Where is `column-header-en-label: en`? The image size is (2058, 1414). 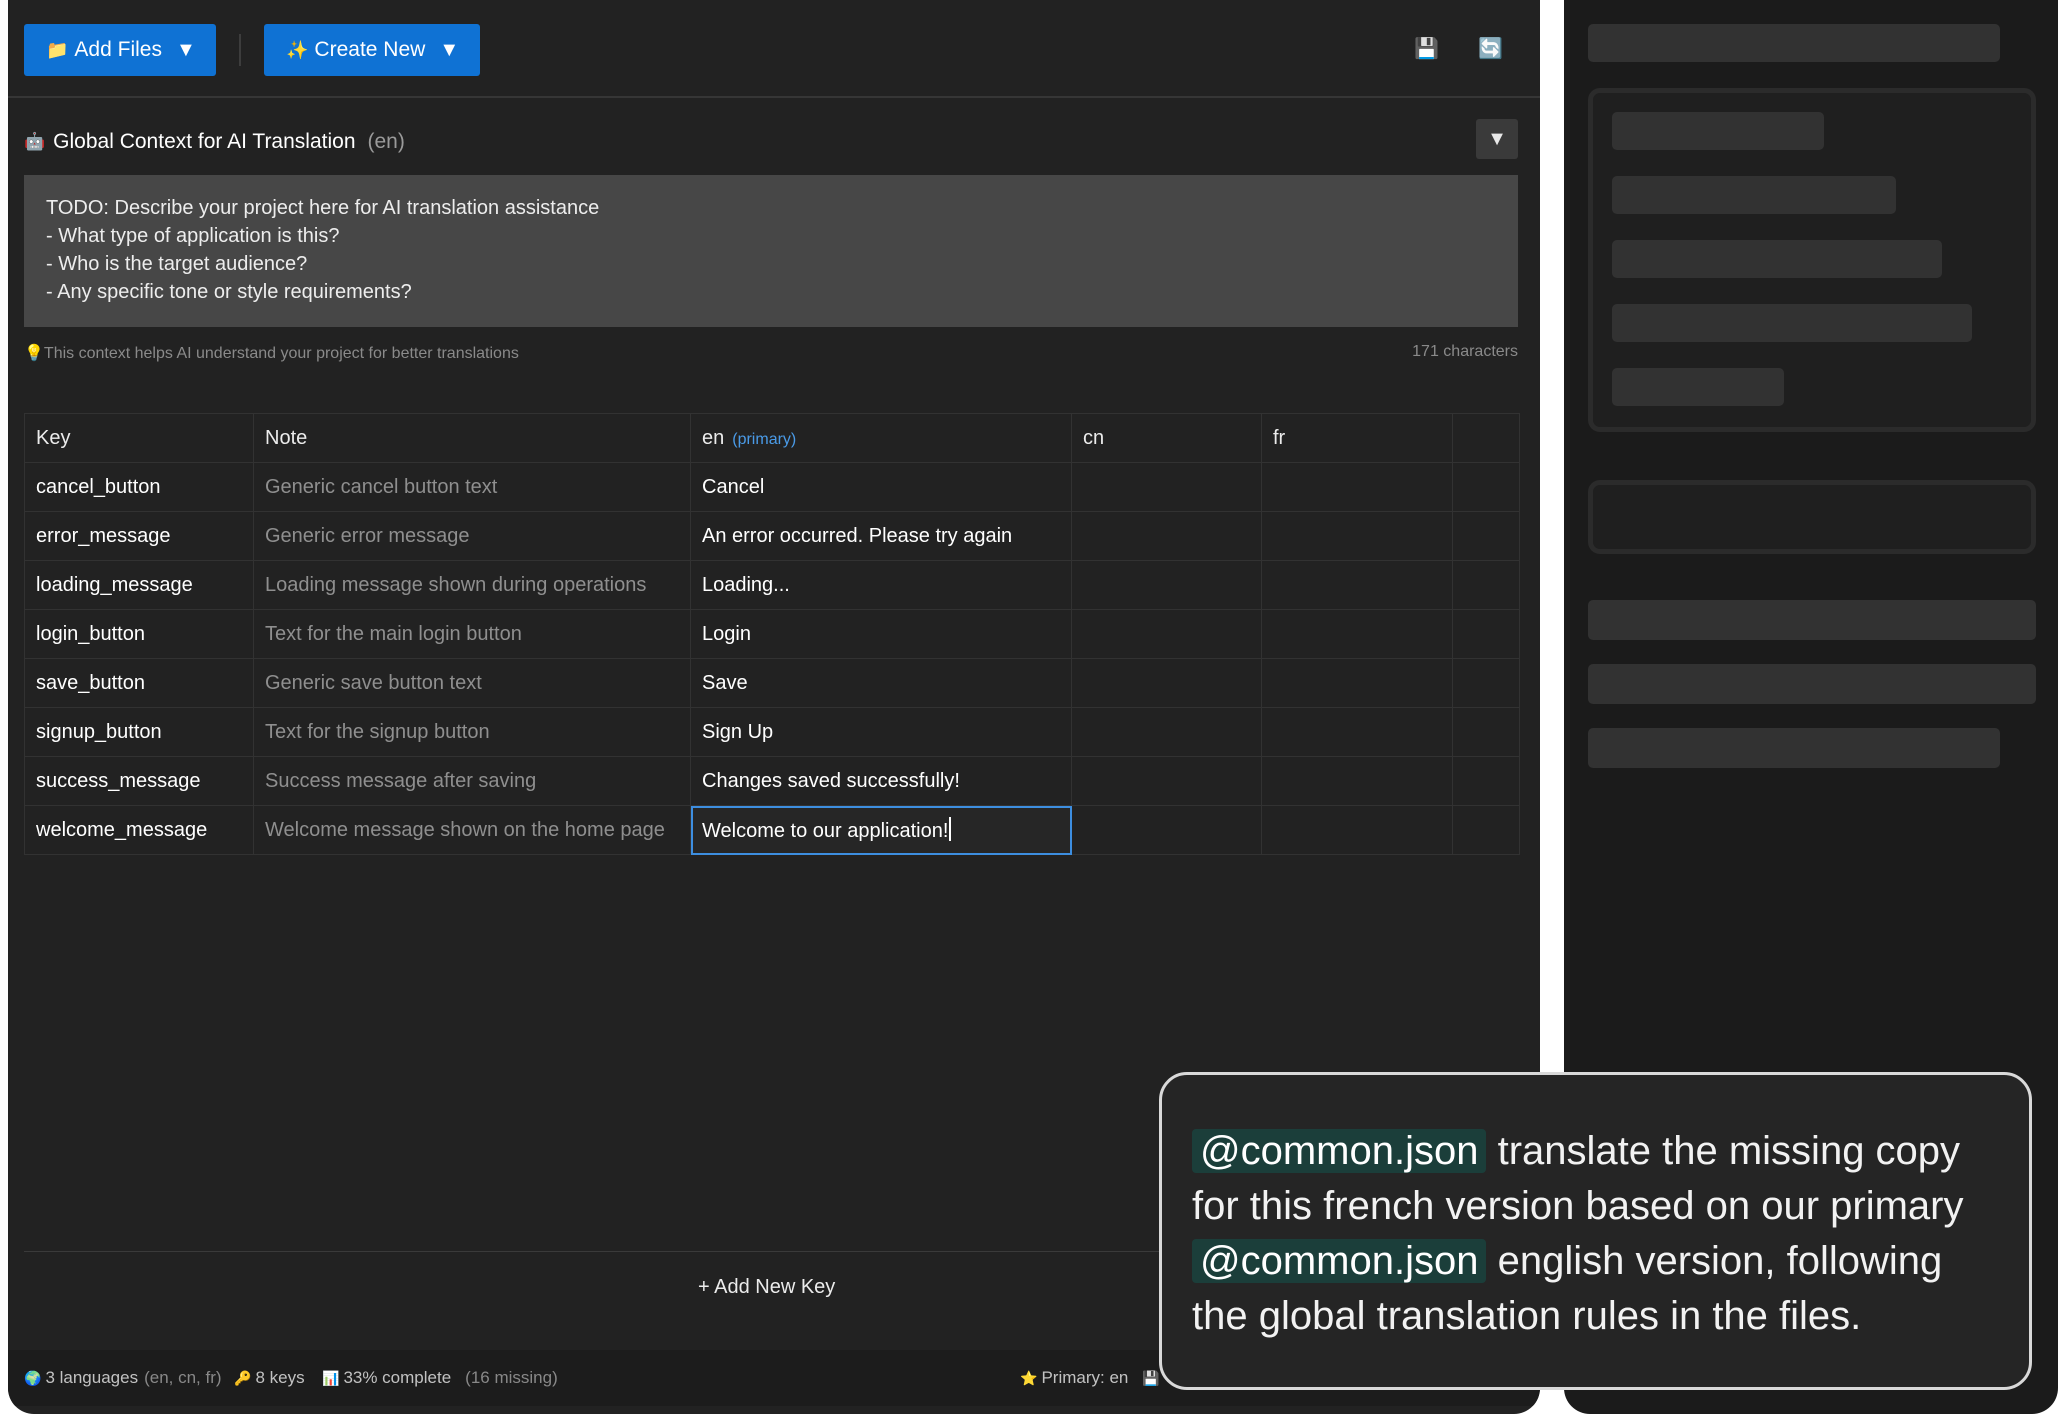
column-header-en-label: en is located at coordinates (713, 437).